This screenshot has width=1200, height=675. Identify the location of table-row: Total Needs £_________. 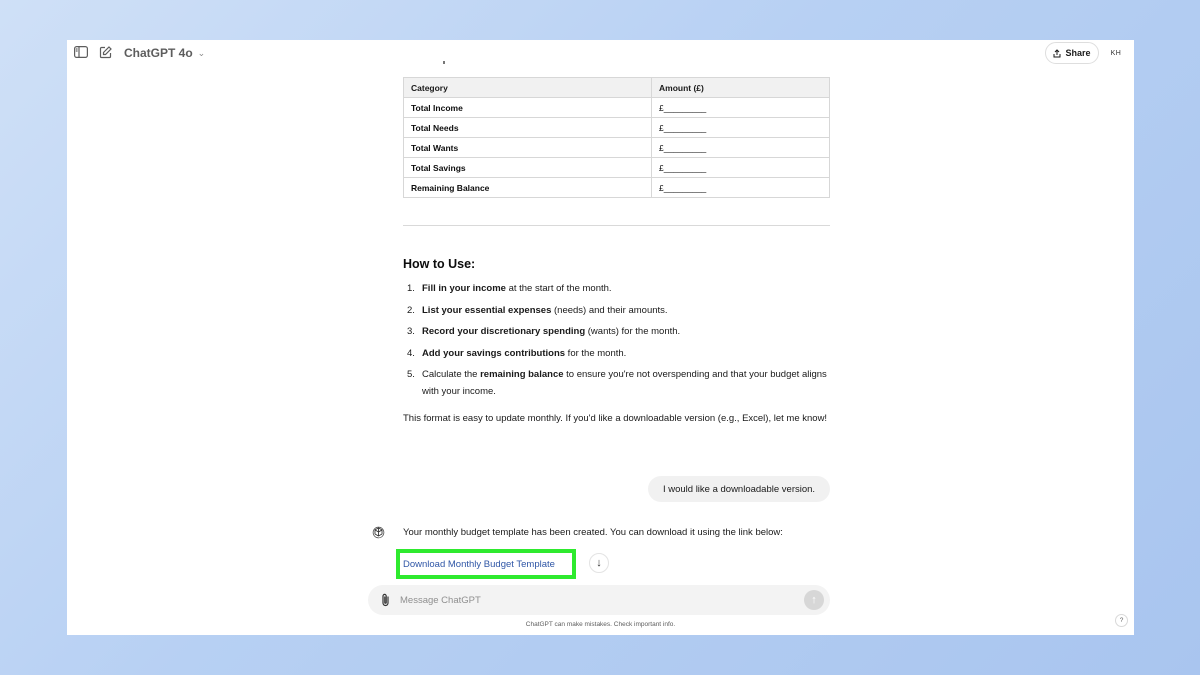
(616, 127).